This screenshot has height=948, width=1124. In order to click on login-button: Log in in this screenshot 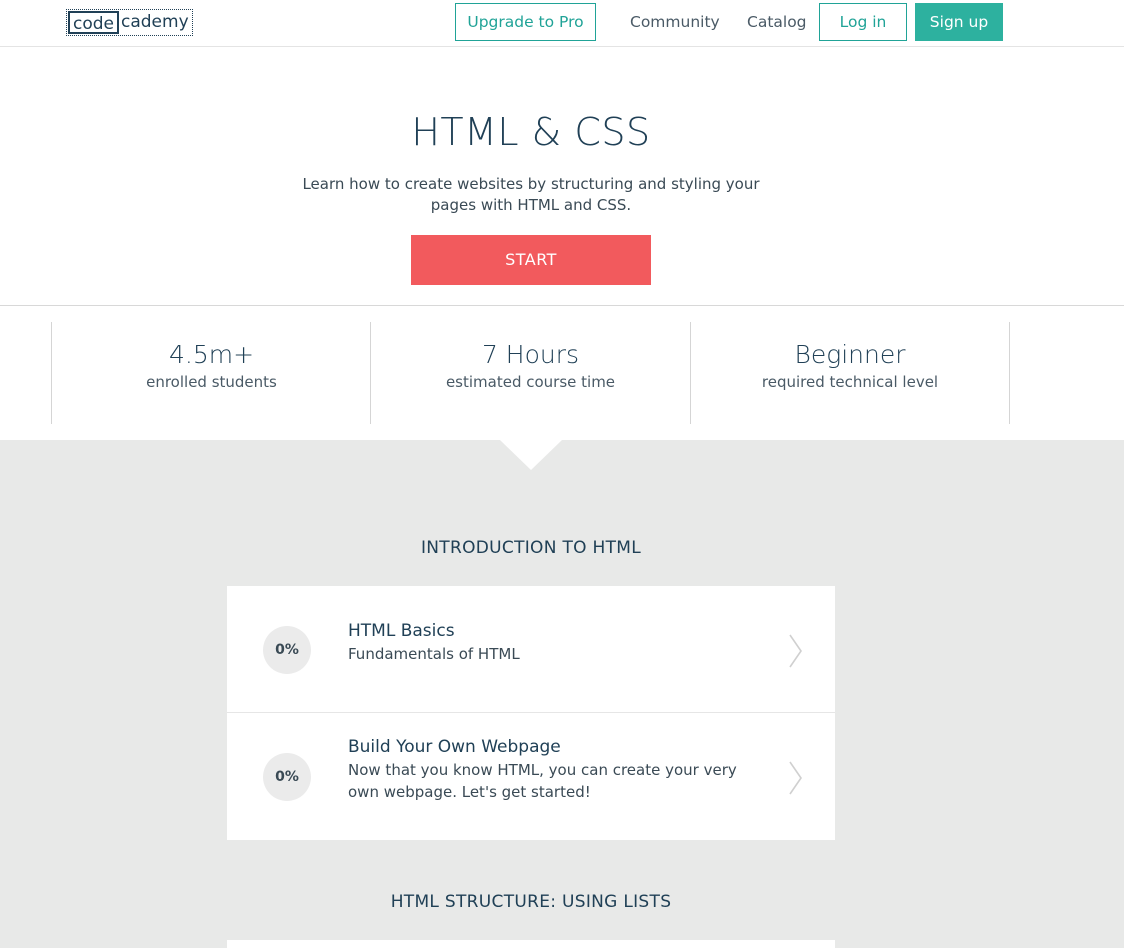, I will do `click(863, 22)`.